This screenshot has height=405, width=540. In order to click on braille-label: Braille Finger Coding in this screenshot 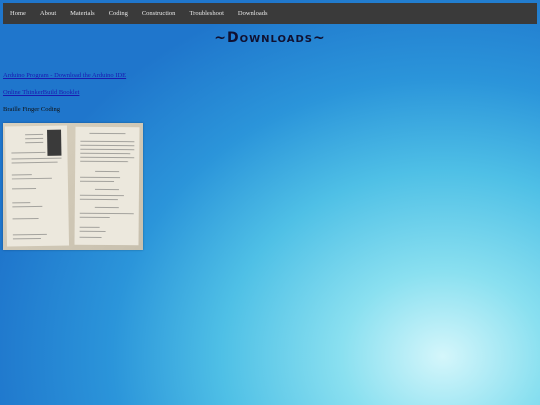, I will do `click(32, 109)`.